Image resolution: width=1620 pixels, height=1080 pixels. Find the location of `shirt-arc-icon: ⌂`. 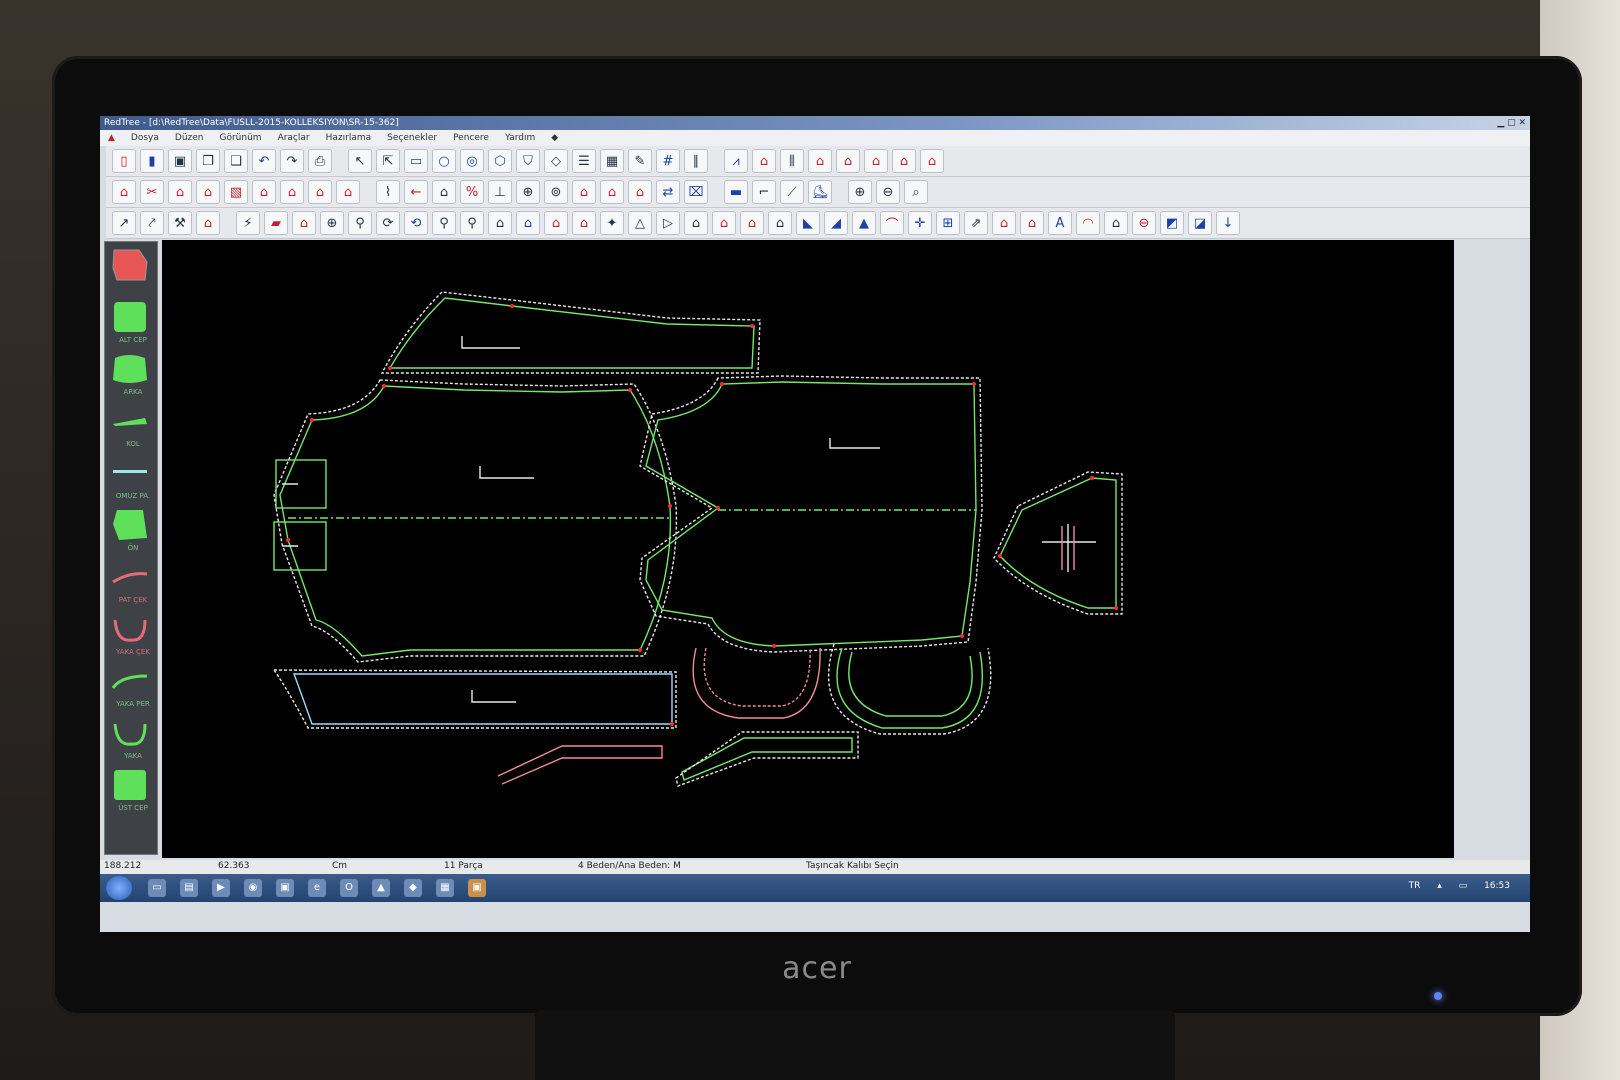

shirt-arc-icon: ⌂ is located at coordinates (1116, 223).